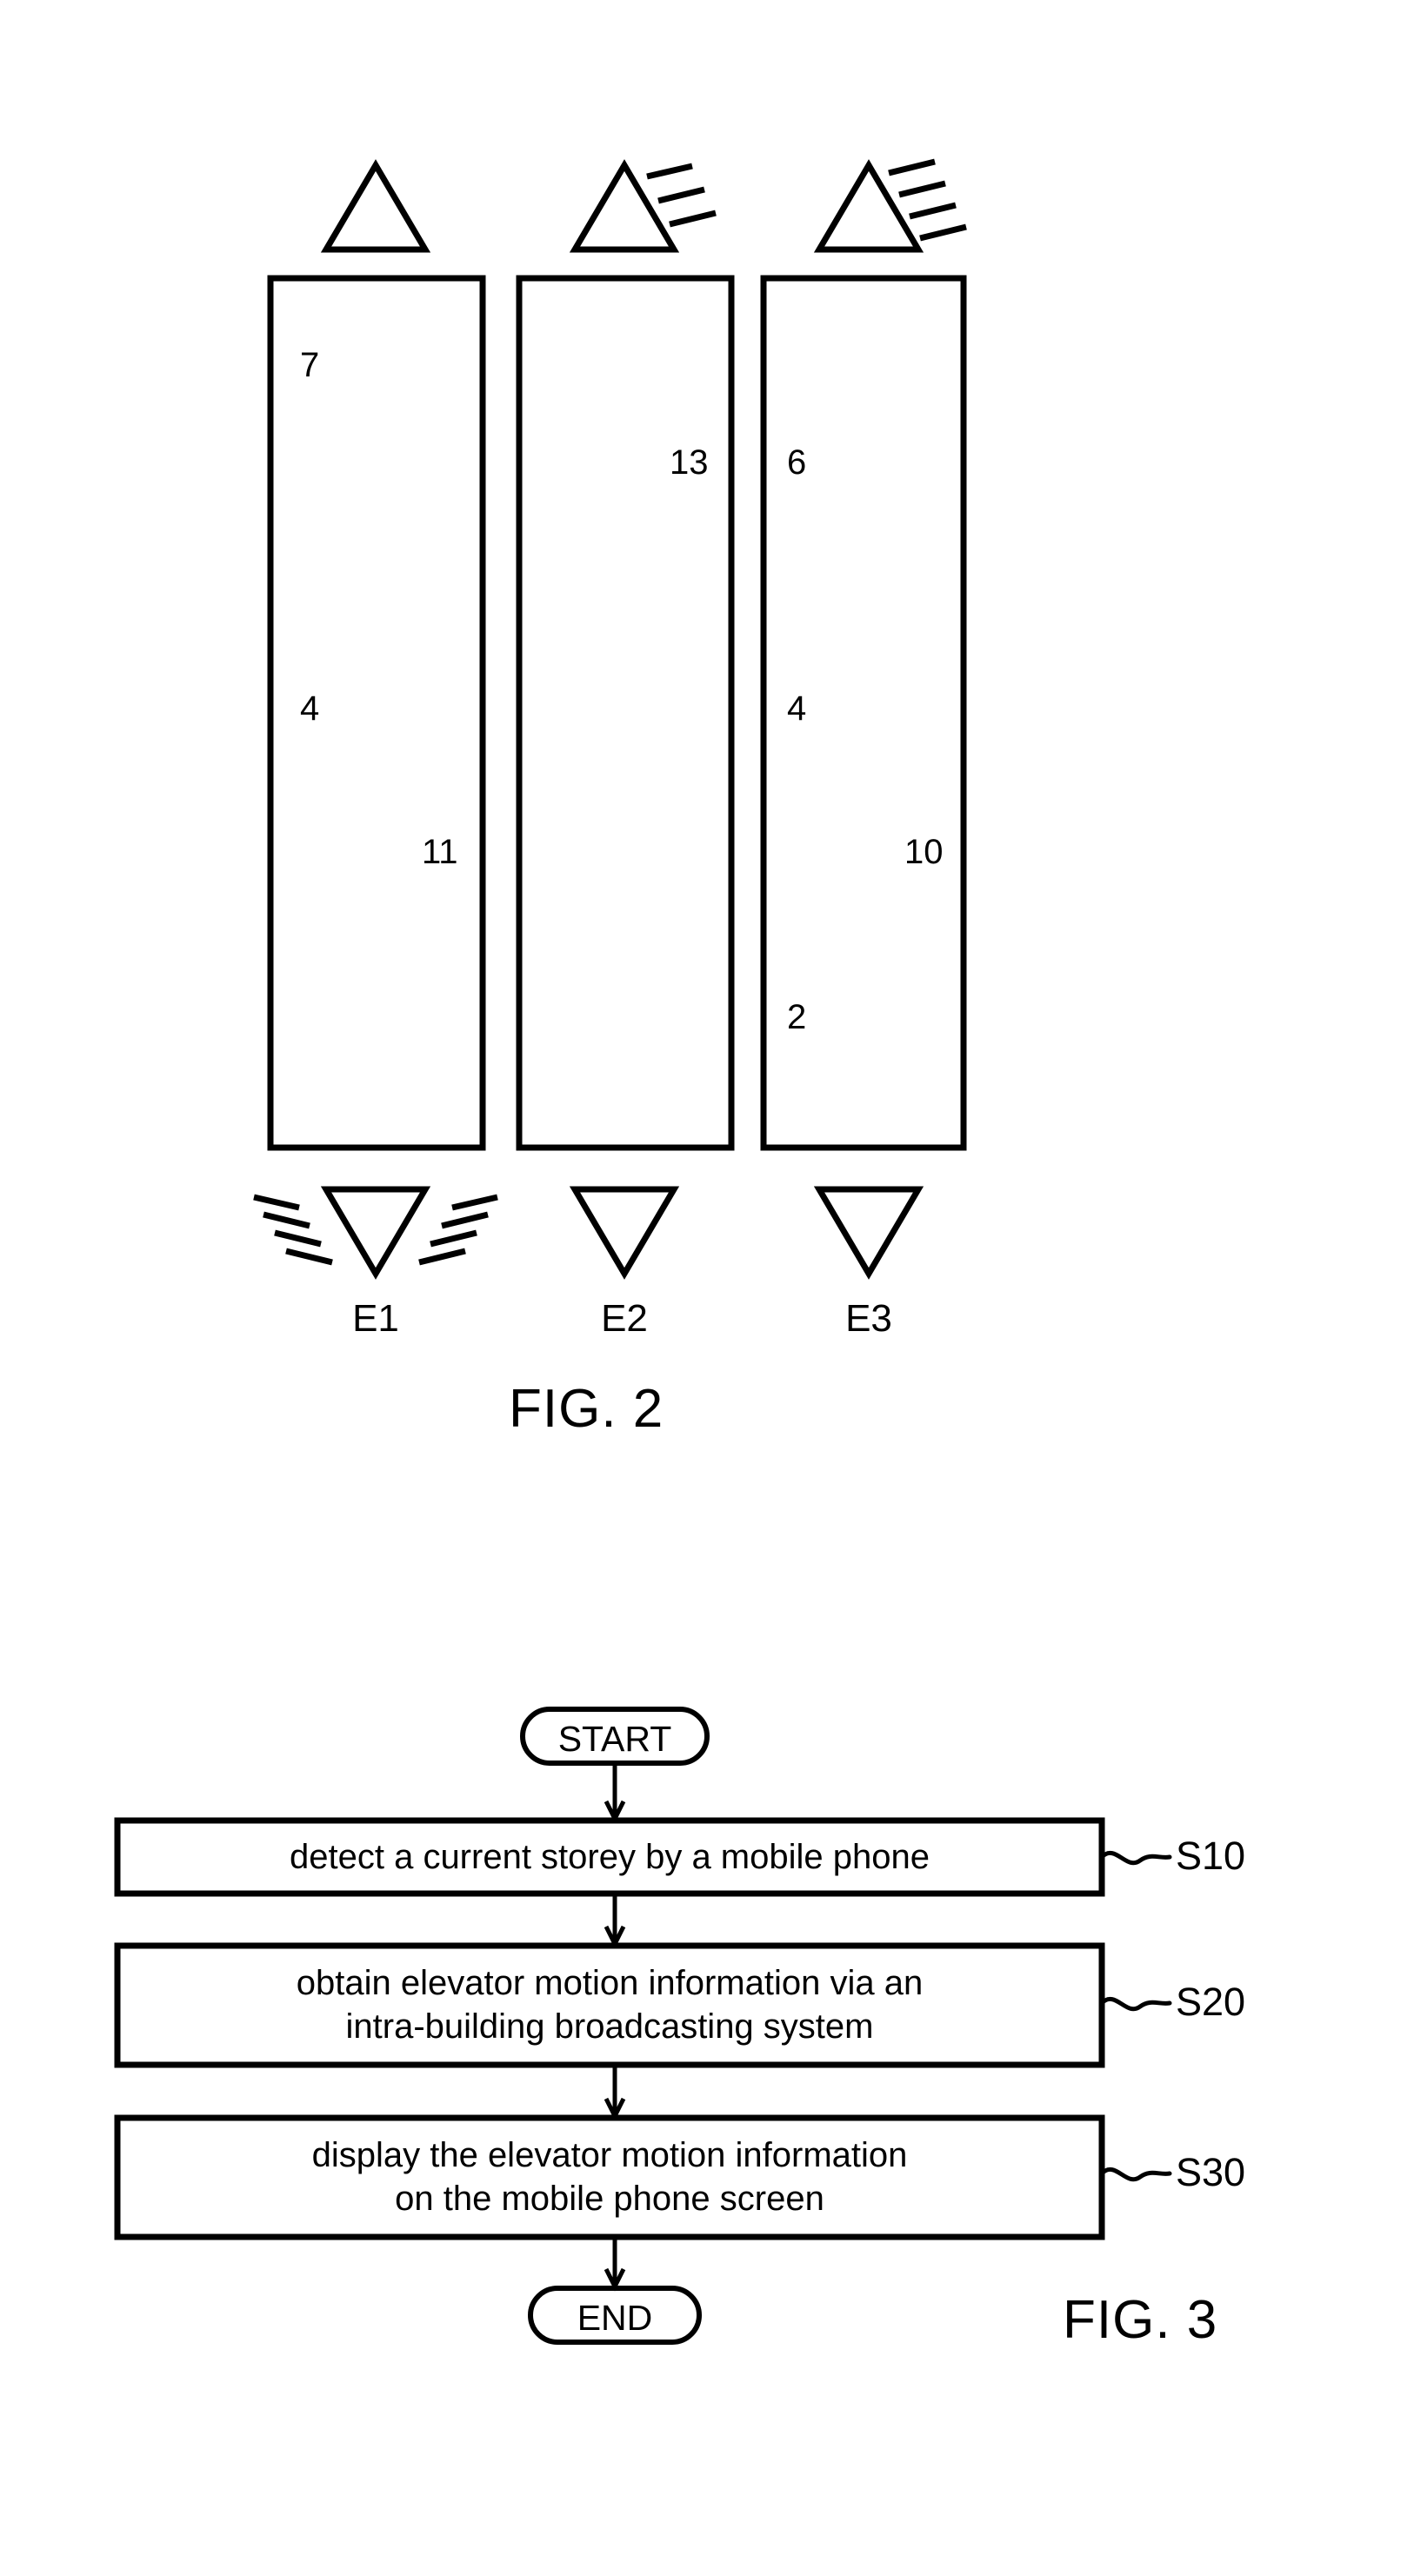 The height and width of the screenshot is (2576, 1414). I want to click on shaft-number-e3-4: 4, so click(797, 708).